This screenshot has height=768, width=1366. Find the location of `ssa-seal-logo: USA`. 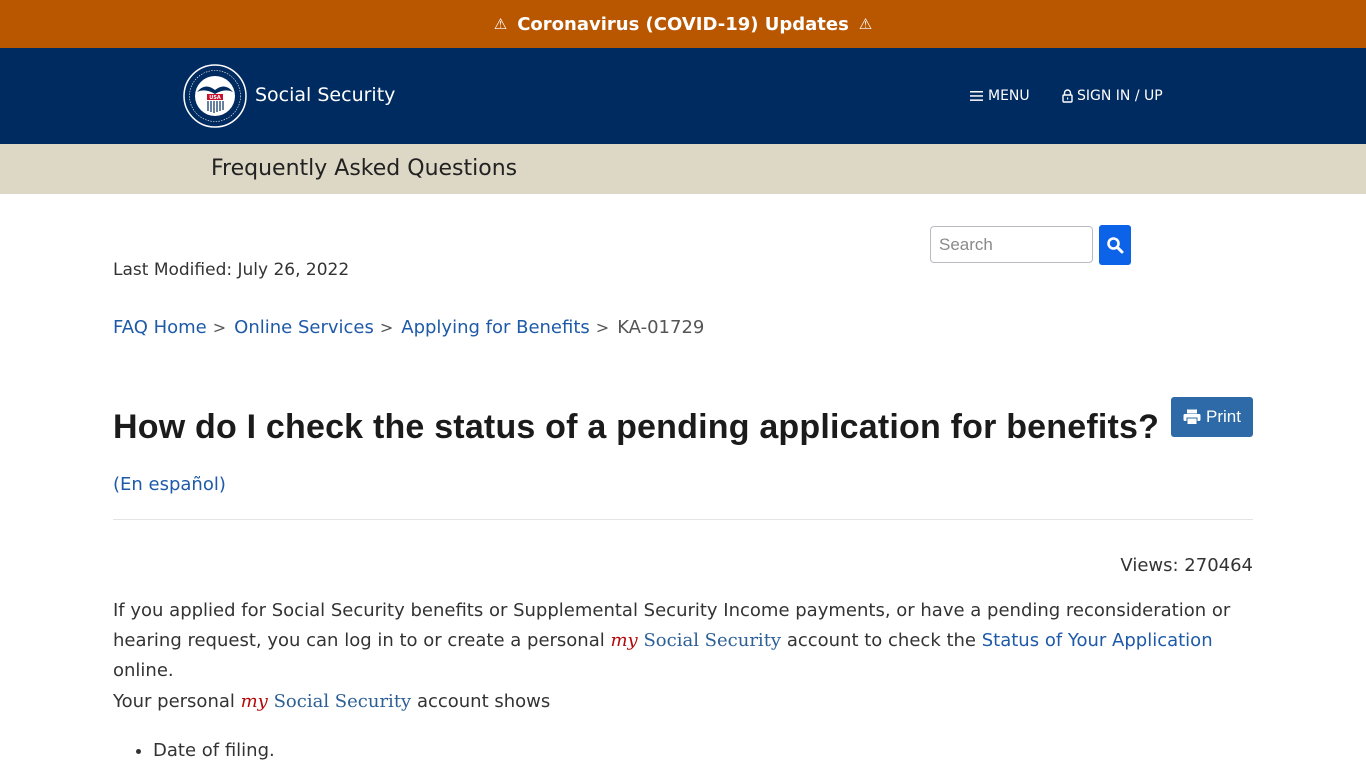

ssa-seal-logo: USA is located at coordinates (215, 96).